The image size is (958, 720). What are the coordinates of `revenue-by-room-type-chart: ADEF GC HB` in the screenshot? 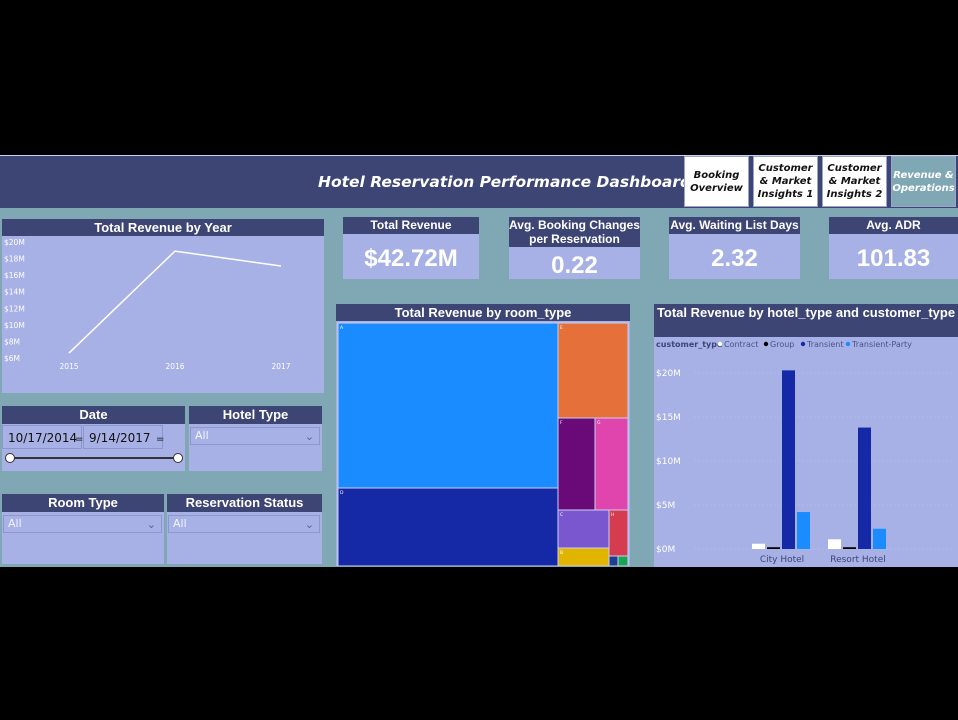 It's located at (483, 444).